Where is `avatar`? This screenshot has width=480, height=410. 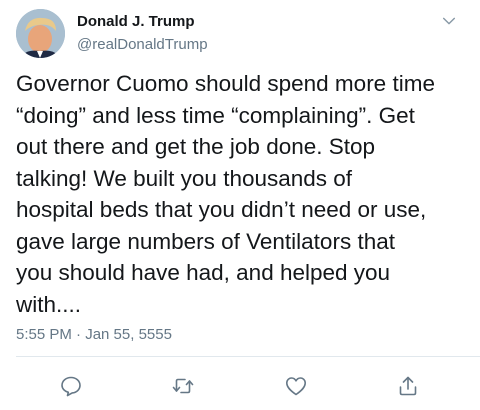 avatar is located at coordinates (40, 33).